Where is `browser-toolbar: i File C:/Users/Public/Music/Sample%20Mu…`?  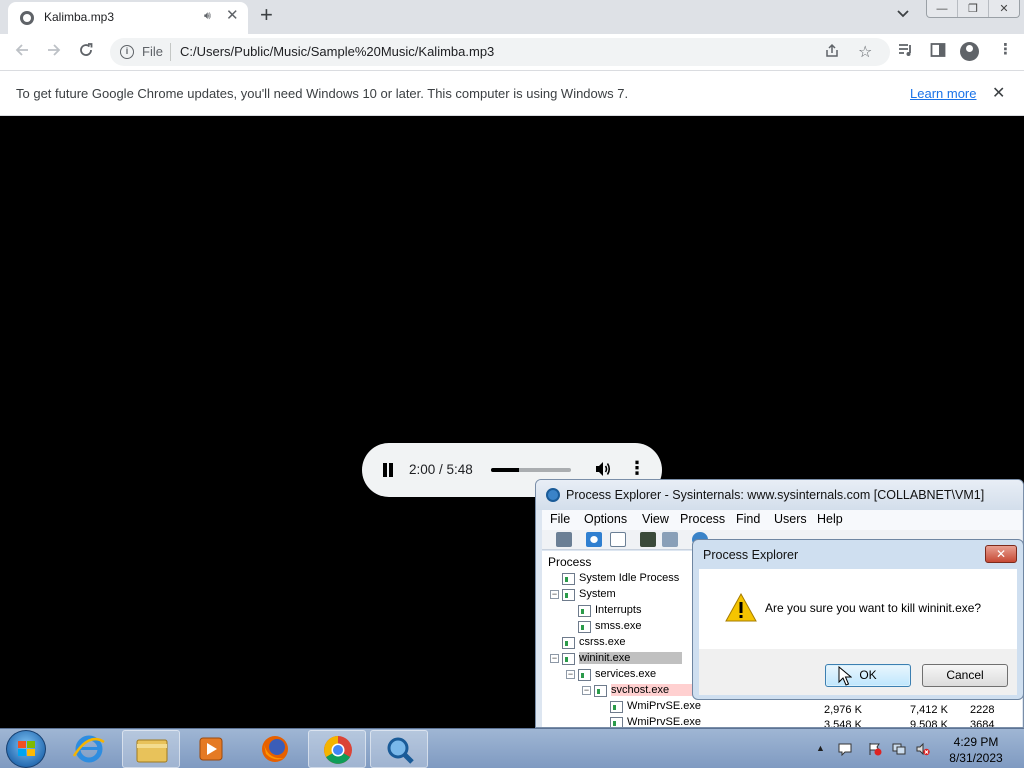
browser-toolbar: i File C:/Users/Public/Music/Sample%20Mu… is located at coordinates (512, 52).